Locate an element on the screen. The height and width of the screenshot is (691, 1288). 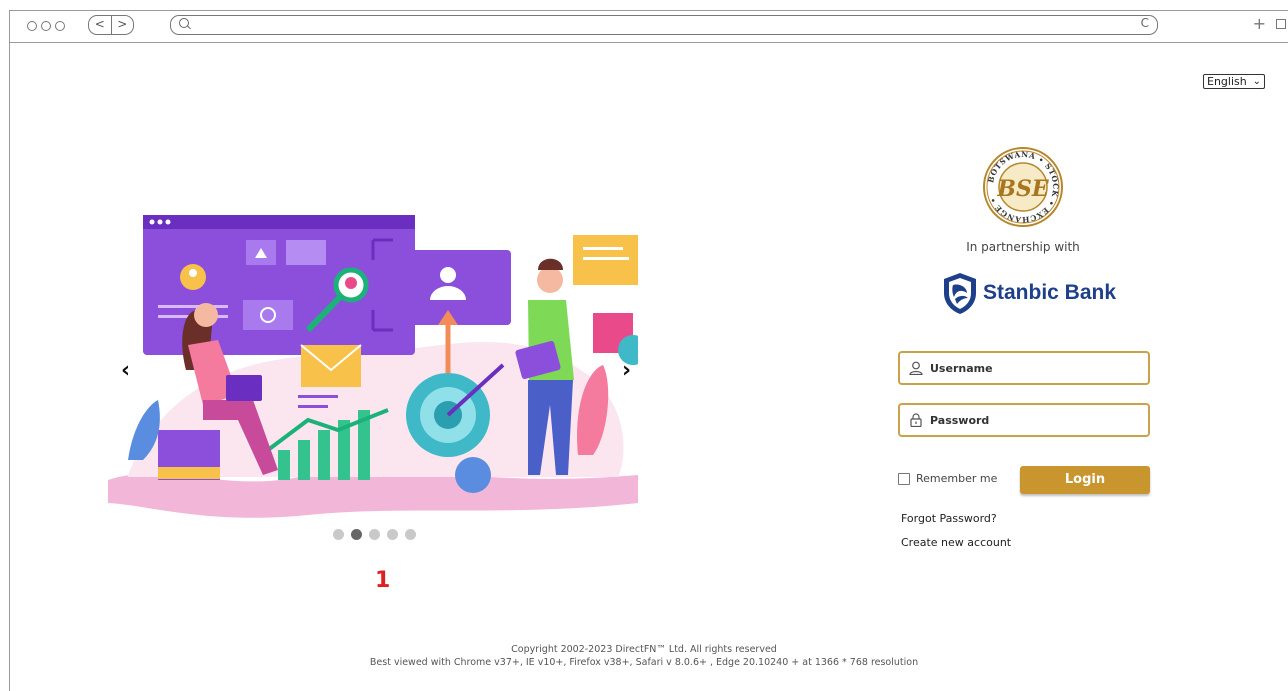
svg-text: BSE is located at coordinates (1022, 189).